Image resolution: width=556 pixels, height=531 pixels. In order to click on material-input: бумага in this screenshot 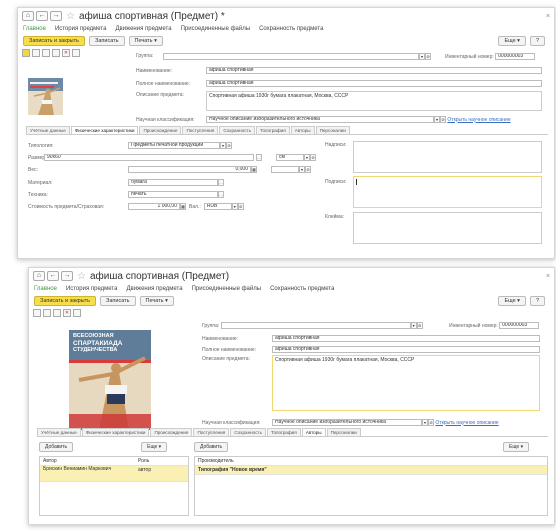, I will do `click(173, 182)`.